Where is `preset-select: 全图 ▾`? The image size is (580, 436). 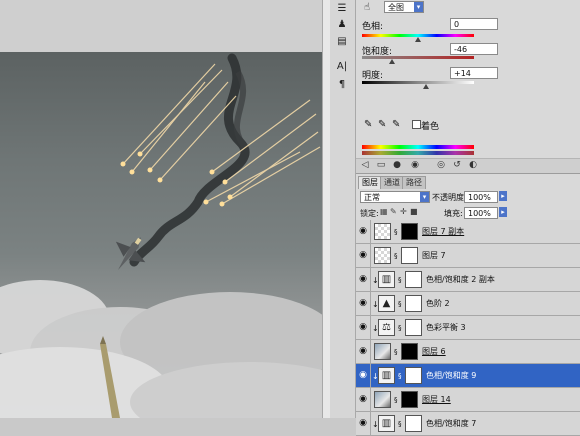 preset-select: 全图 ▾ is located at coordinates (404, 7).